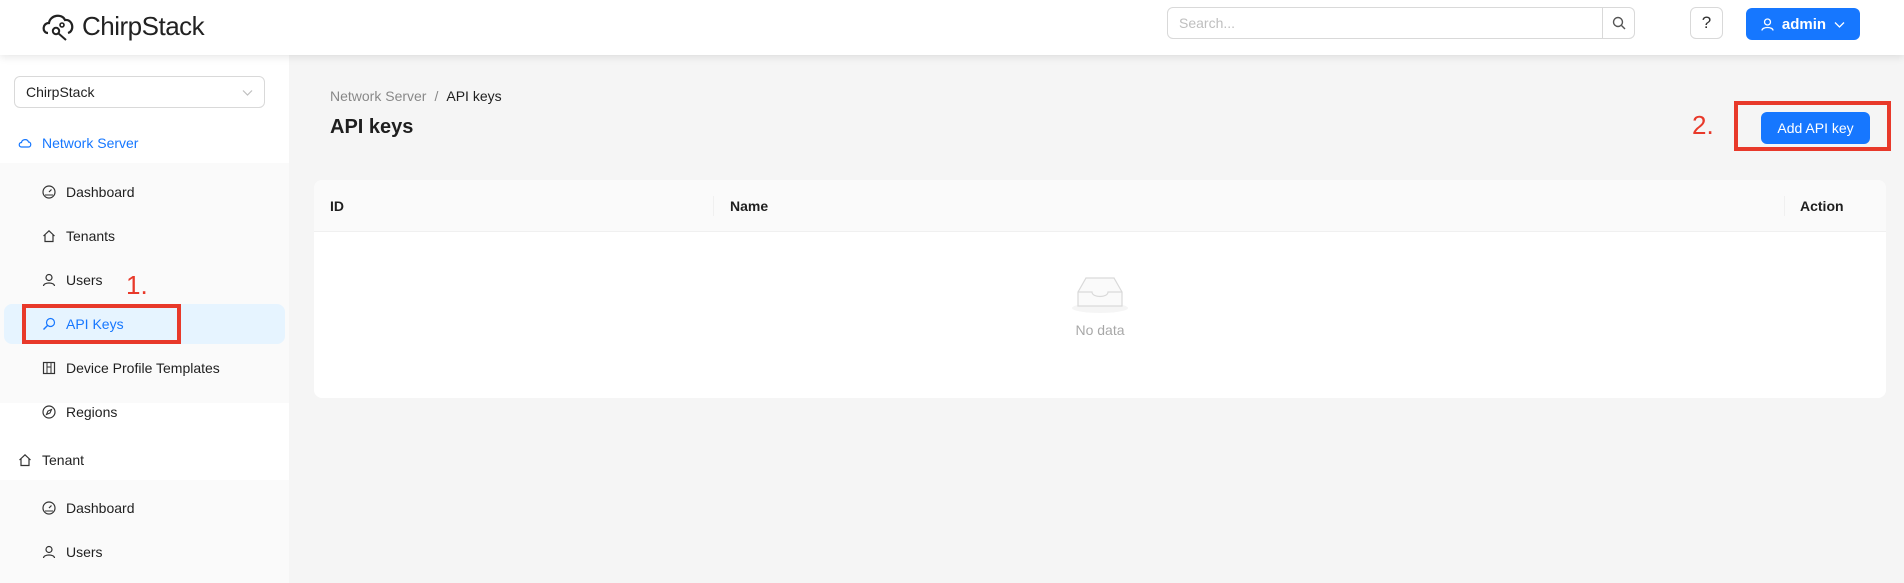 Image resolution: width=1904 pixels, height=583 pixels. Describe the element at coordinates (92, 412) in the screenshot. I see `sidebar-item-label: Regions` at that location.